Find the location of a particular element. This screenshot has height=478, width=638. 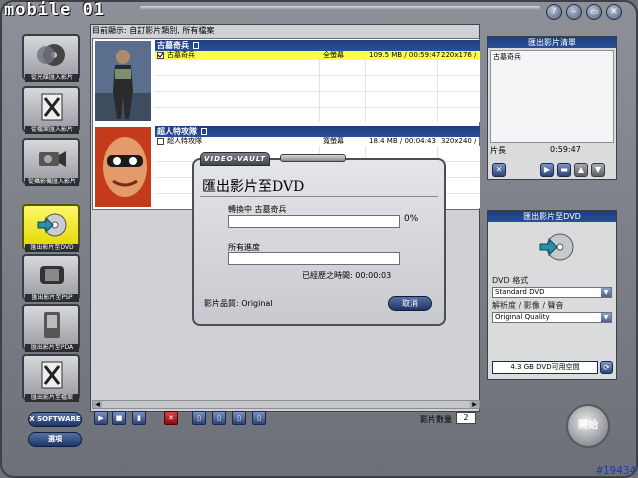

sidebar-item-import-camera: 從攝影機匯入影片 is located at coordinates (51, 162).